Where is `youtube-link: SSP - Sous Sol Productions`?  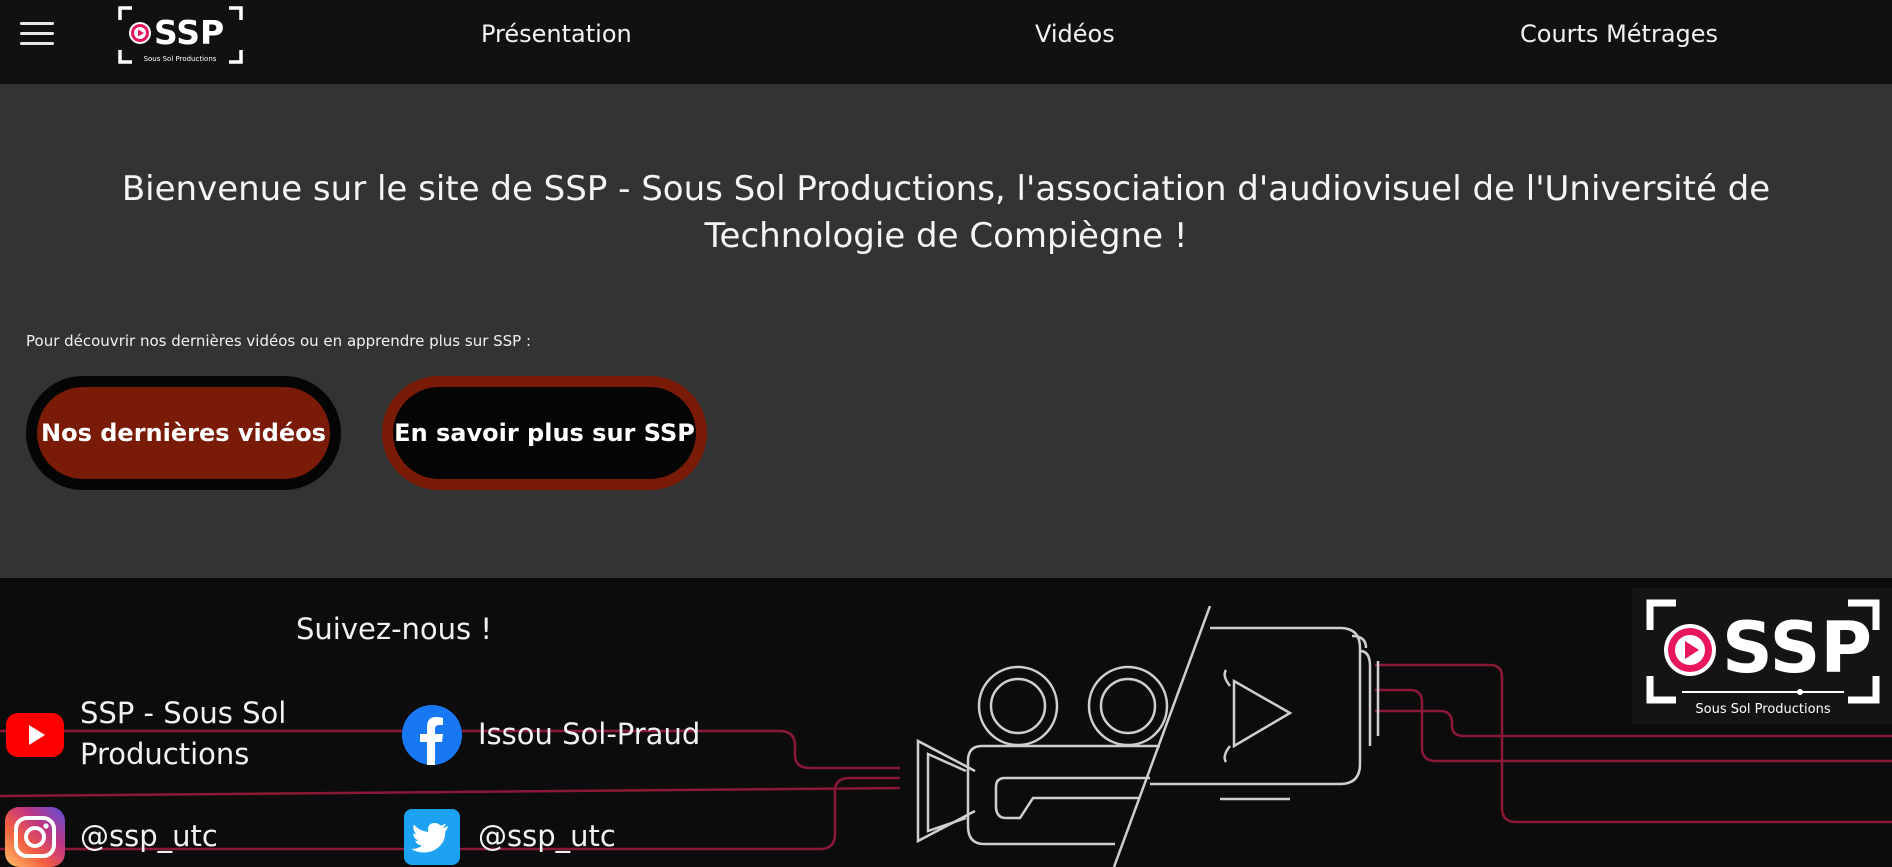 youtube-link: SSP - Sous Sol Productions is located at coordinates (195, 734).